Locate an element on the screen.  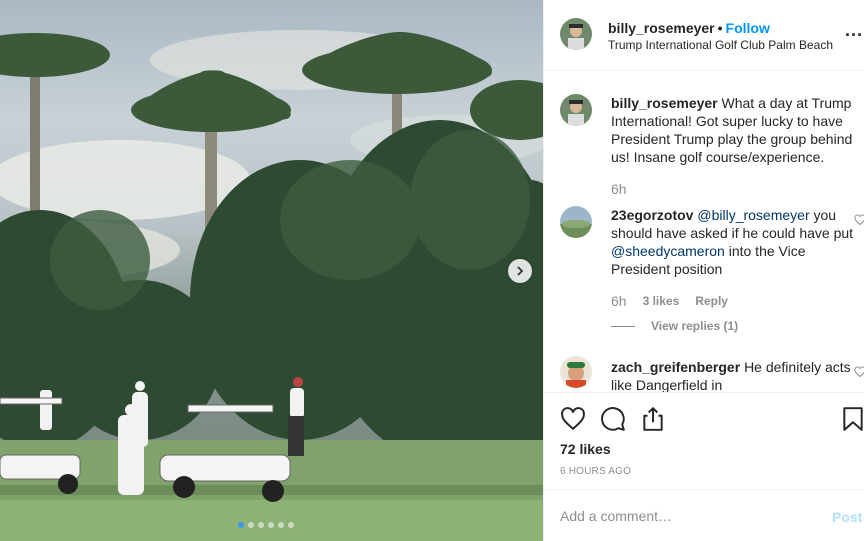
comment-icon is located at coordinates (613, 419).